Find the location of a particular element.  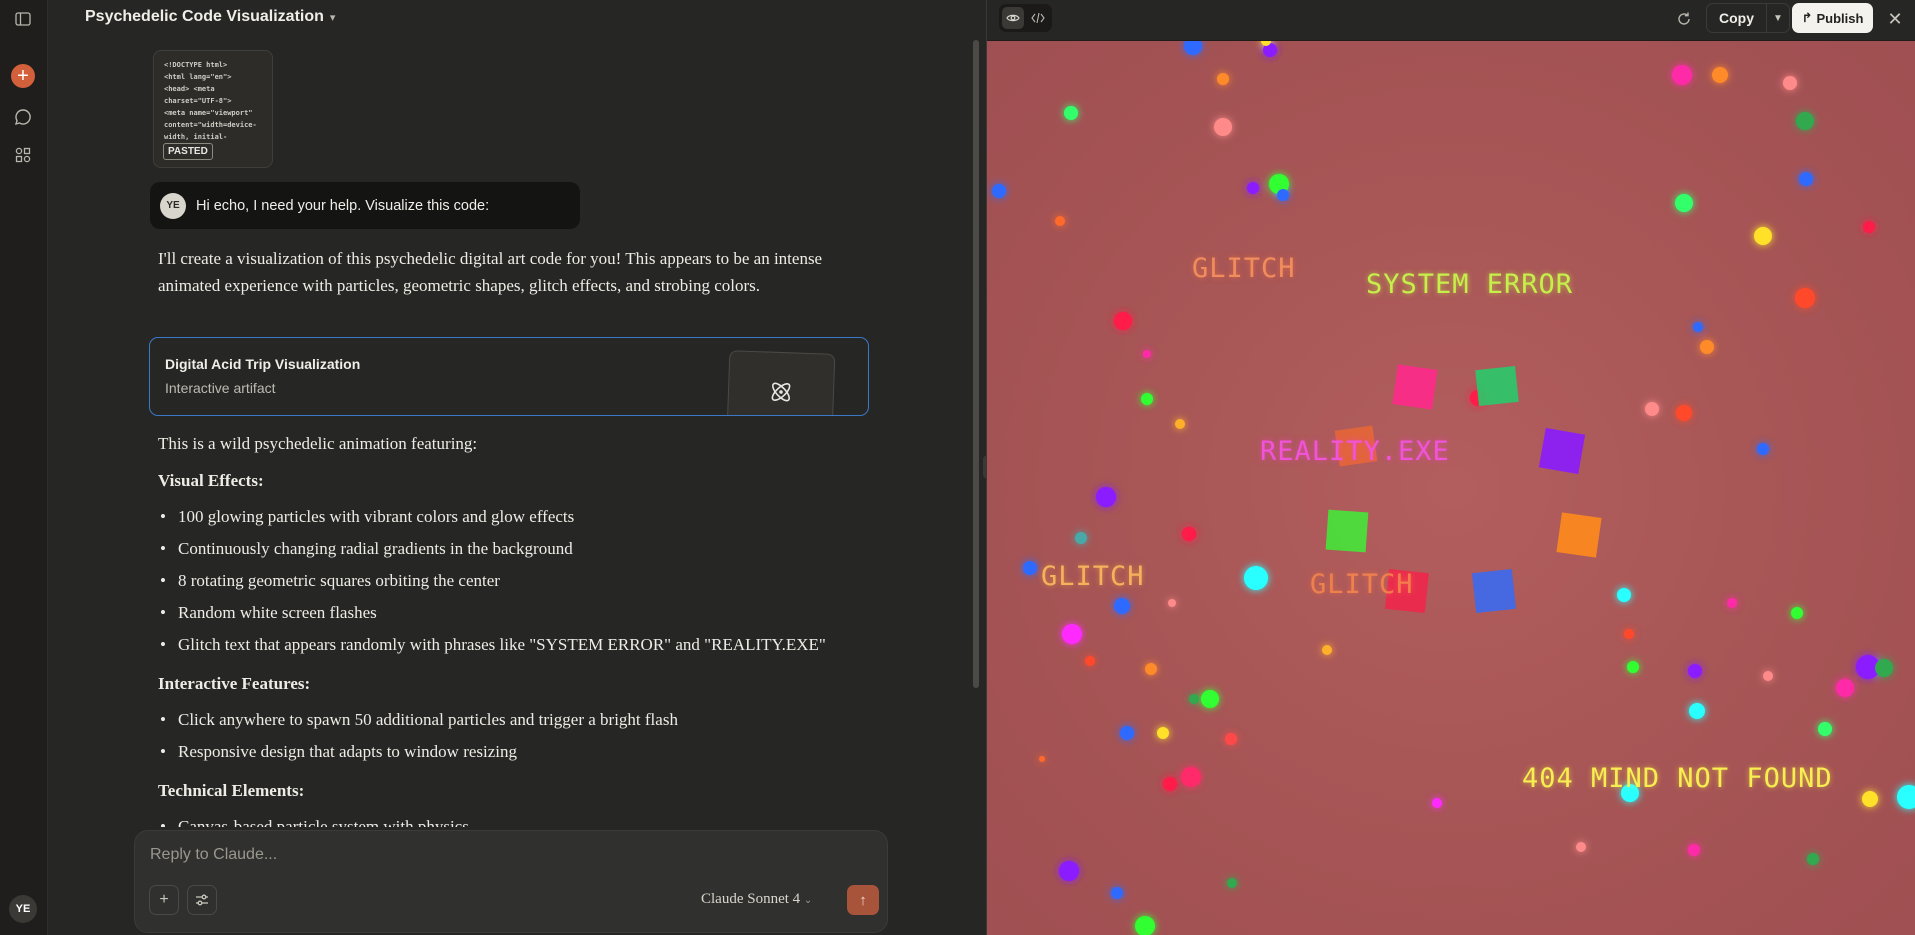

model-selector: Claude Sonnet 4 ⌄ is located at coordinates (756, 899).